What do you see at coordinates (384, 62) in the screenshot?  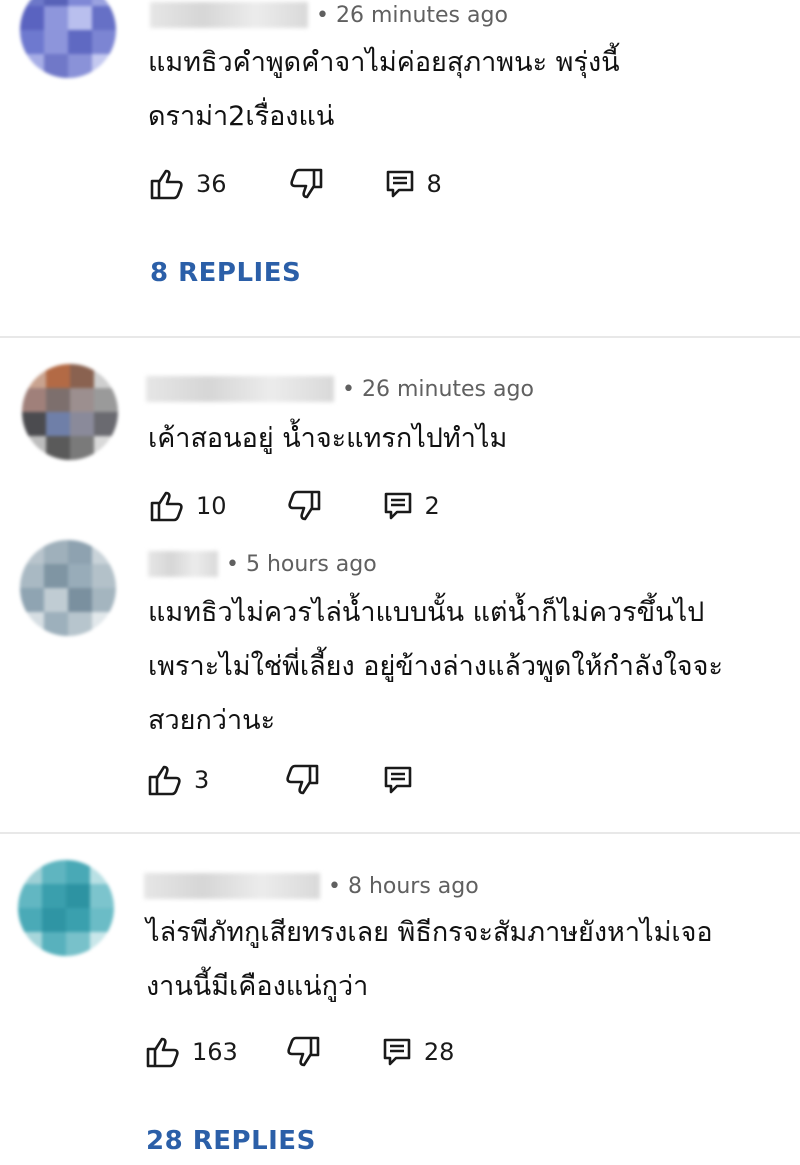 I see `comment-line: แมทธิวคำพูดคำจาไม่ค่อยสุภาพนะ พรุ่งนี้` at bounding box center [384, 62].